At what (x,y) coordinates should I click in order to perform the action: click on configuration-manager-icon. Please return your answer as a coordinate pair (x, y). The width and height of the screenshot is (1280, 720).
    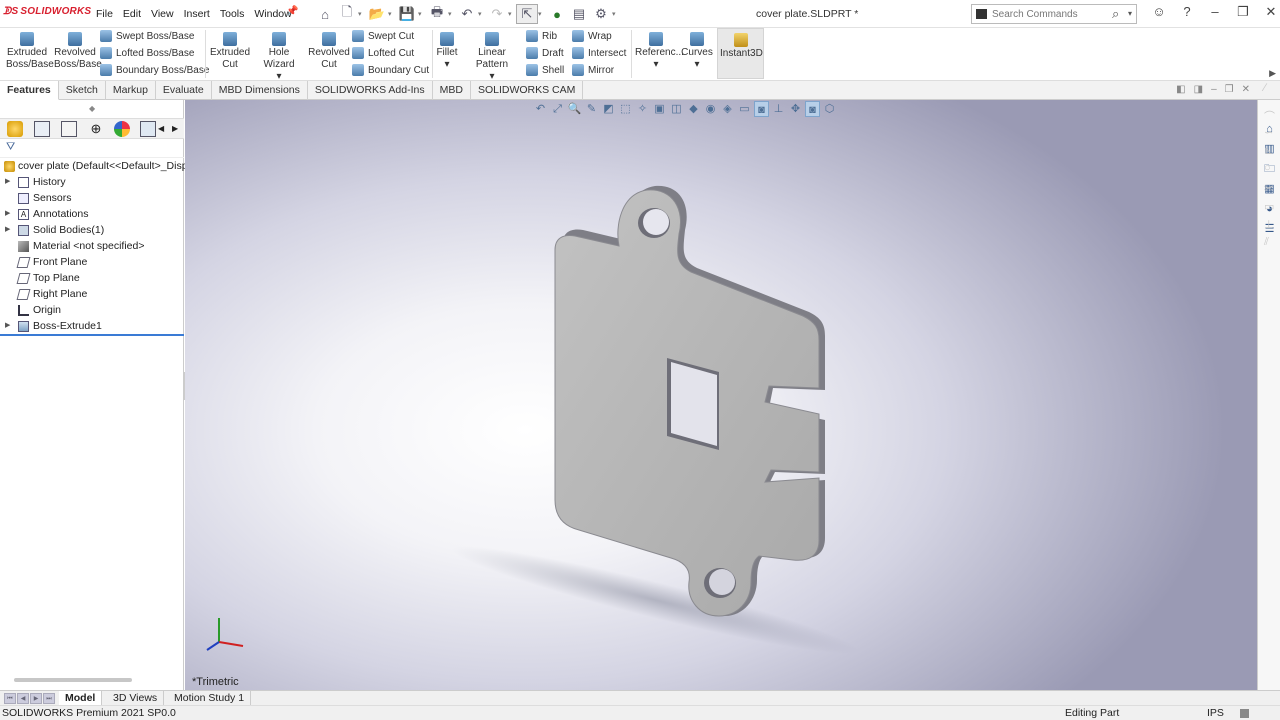
    Looking at the image, I should click on (69, 129).